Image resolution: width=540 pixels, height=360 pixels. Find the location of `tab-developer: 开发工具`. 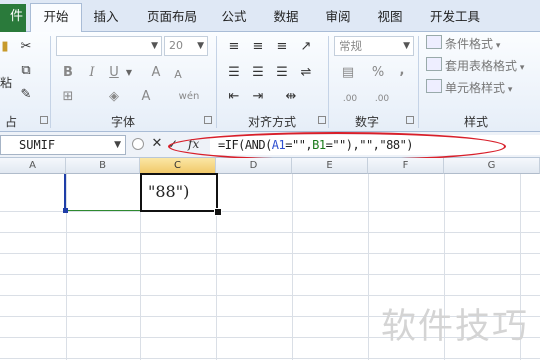

tab-developer: 开发工具 is located at coordinates (455, 19).